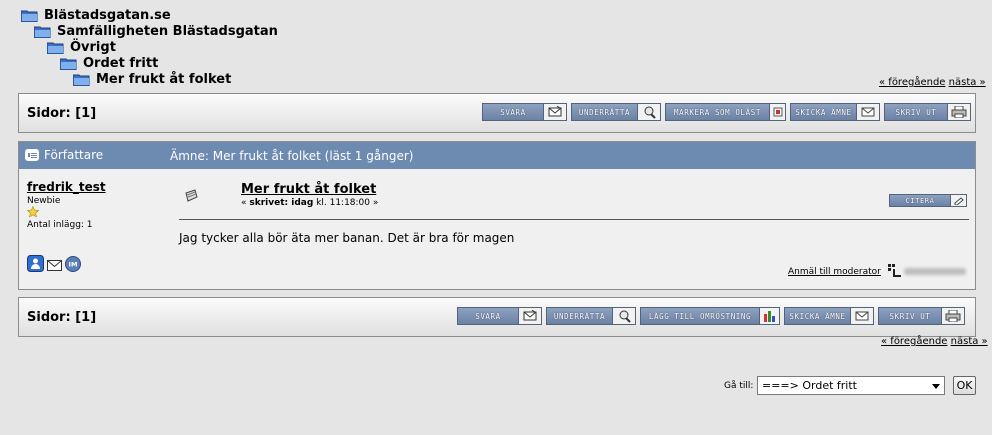  Describe the element at coordinates (93, 47) in the screenshot. I see `breadcrumb-label: Övrigt` at that location.